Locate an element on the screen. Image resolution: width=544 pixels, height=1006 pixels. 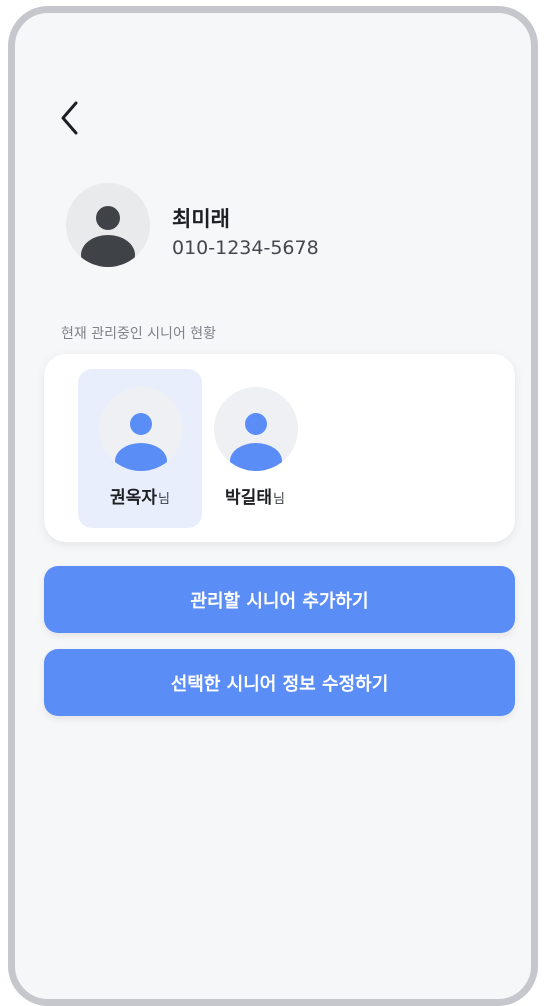
user-avatar is located at coordinates (108, 225).